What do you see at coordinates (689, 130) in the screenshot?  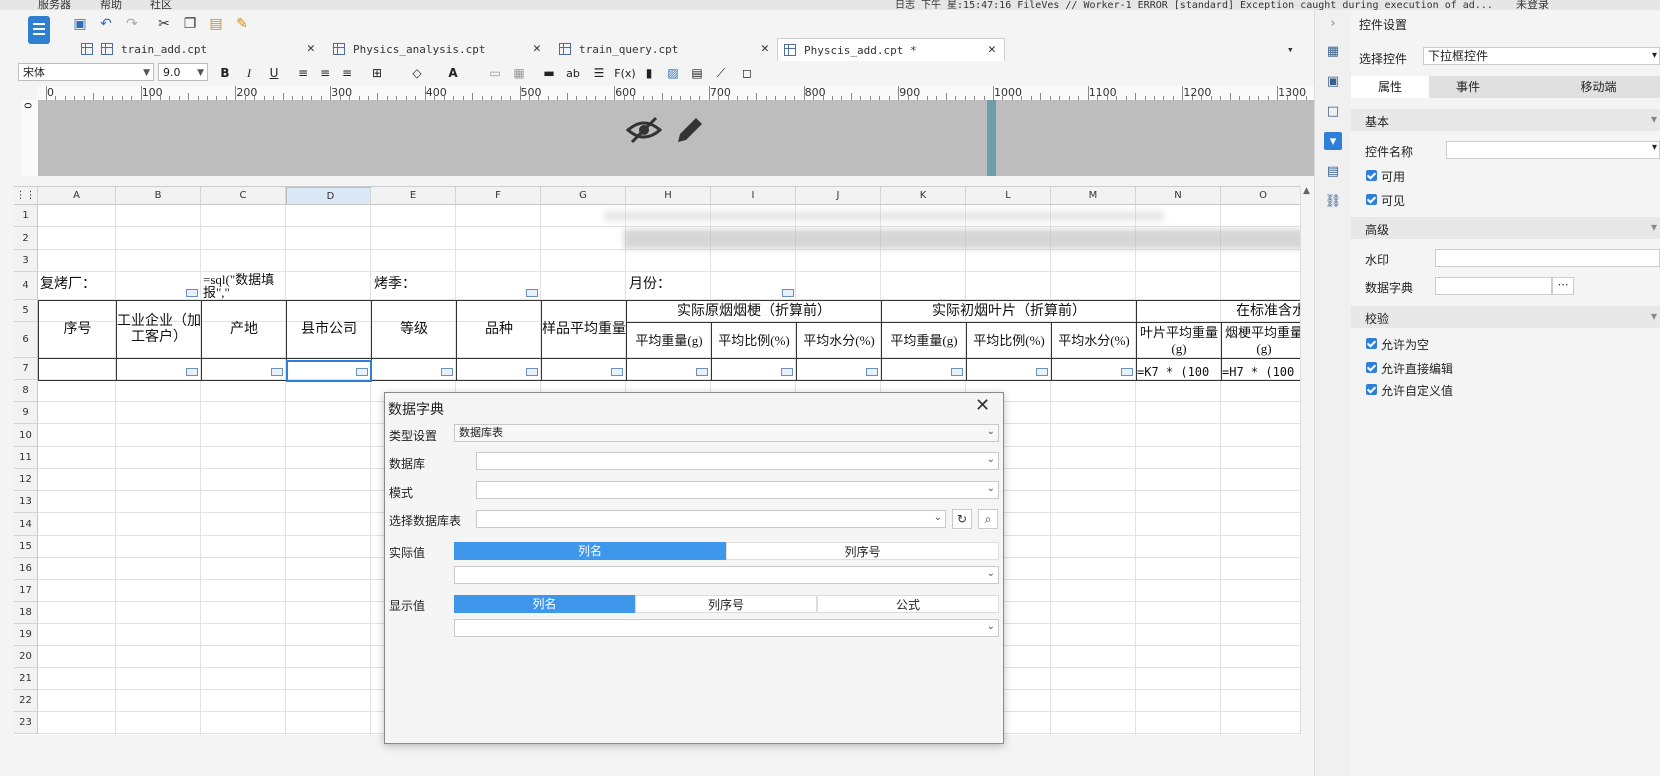 I see `edit-icon` at bounding box center [689, 130].